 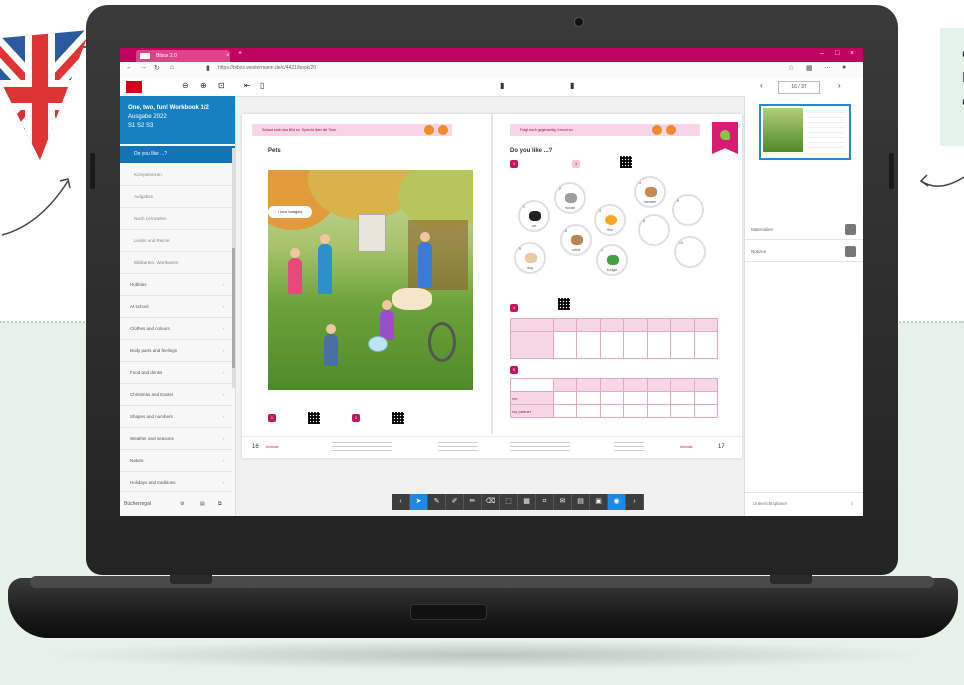 What do you see at coordinates (612, 260) in the screenshot?
I see `animal-circle: 7 budgie` at bounding box center [612, 260].